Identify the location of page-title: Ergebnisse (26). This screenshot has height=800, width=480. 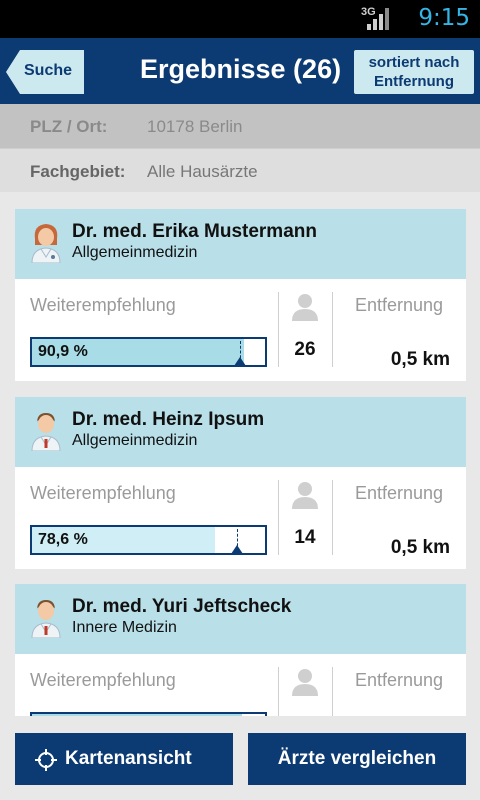
(241, 69).